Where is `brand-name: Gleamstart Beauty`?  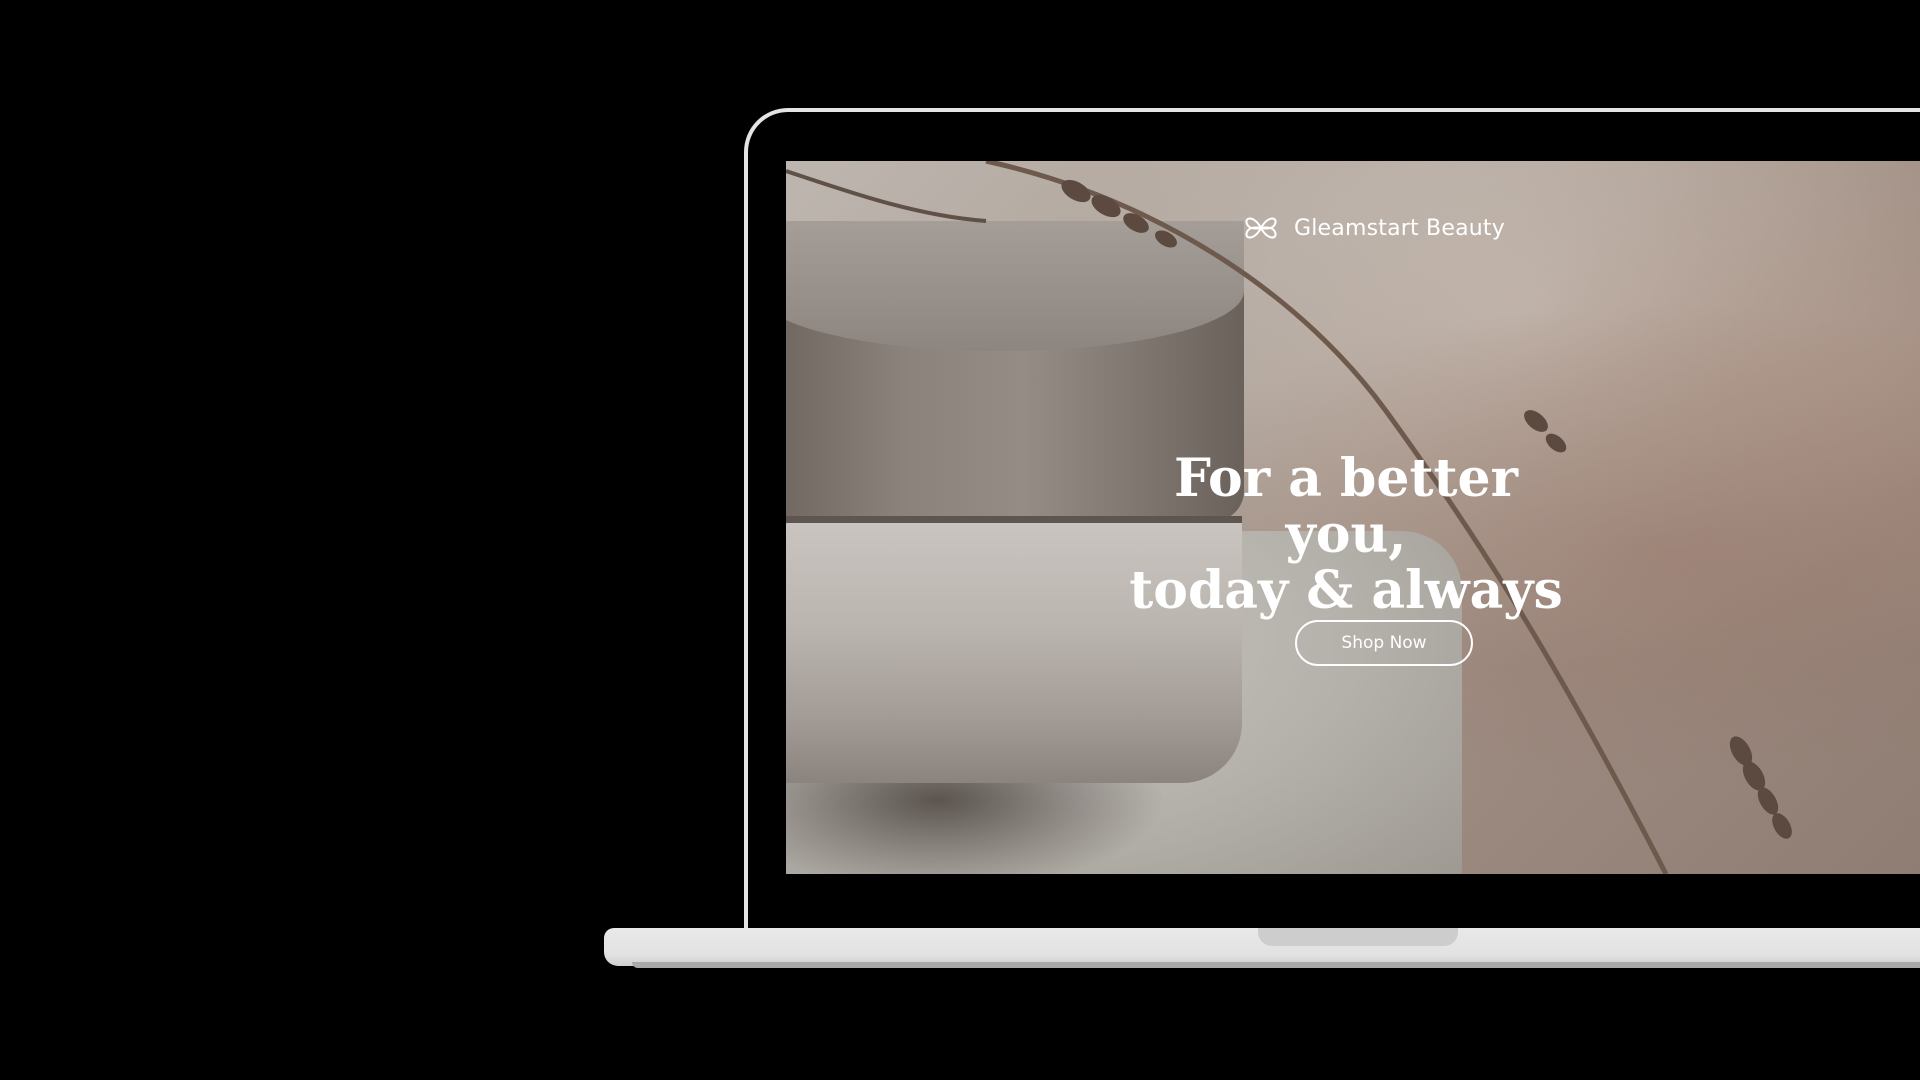 brand-name: Gleamstart Beauty is located at coordinates (1399, 228).